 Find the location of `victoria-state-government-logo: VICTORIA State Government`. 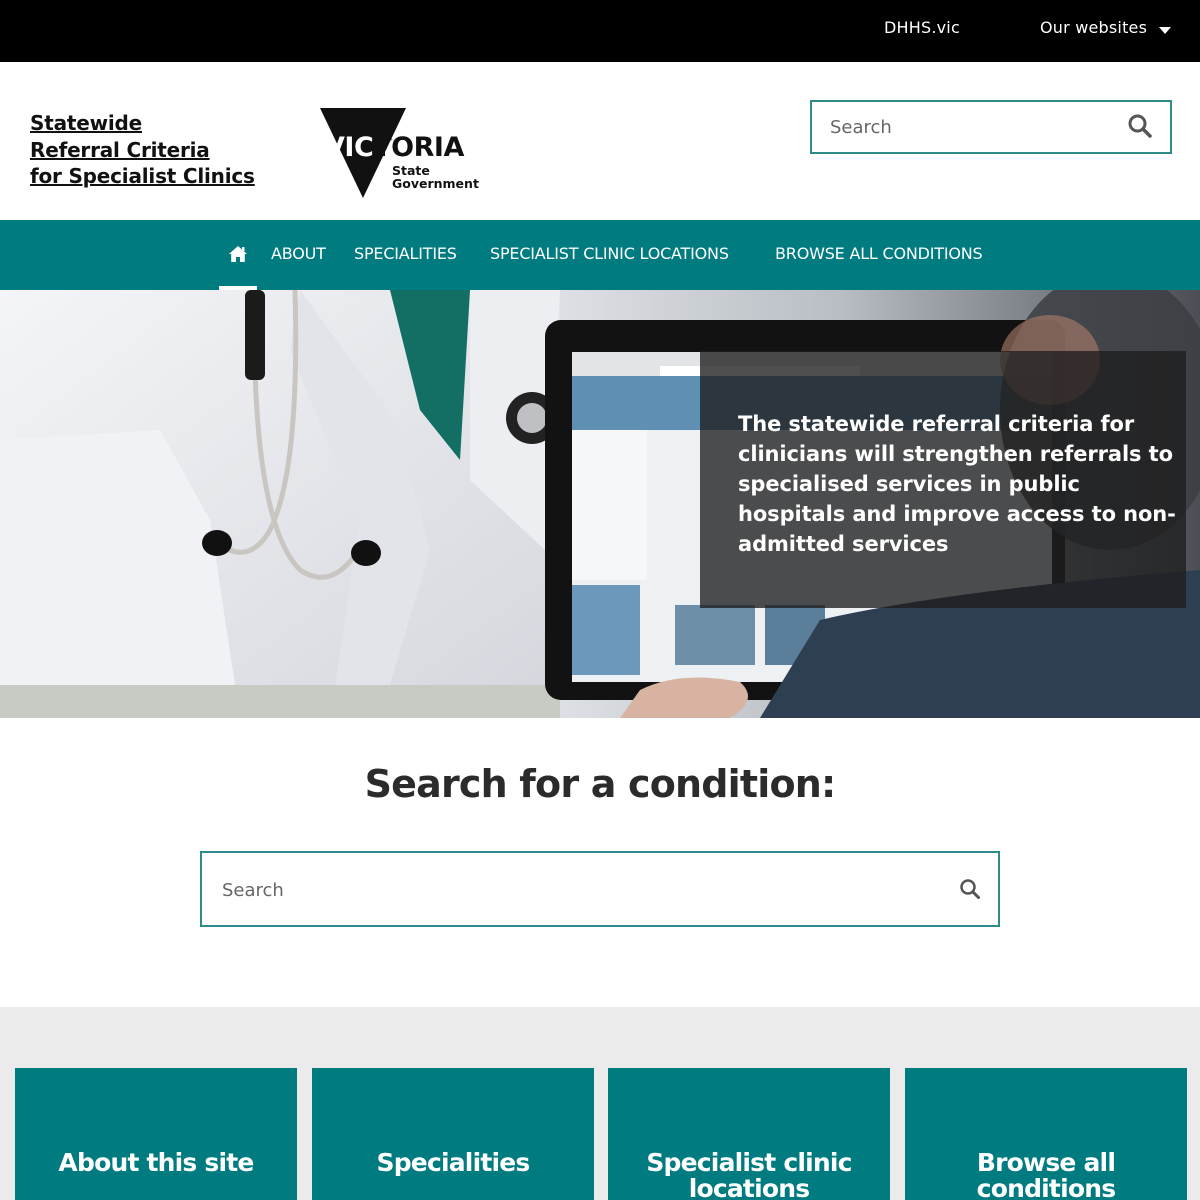

victoria-state-government-logo: VICTORIA State Government is located at coordinates (405, 154).